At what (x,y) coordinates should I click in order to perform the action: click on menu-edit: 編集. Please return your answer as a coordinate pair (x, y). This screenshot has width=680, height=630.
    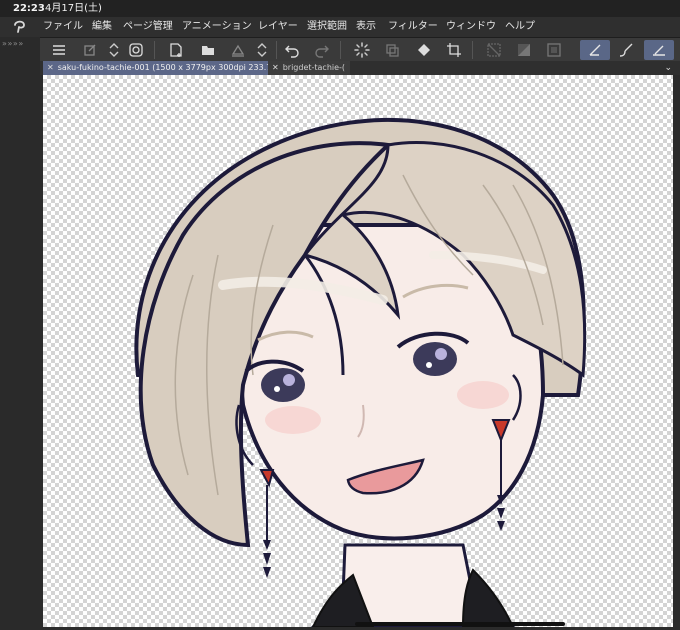
    Looking at the image, I should click on (102, 27).